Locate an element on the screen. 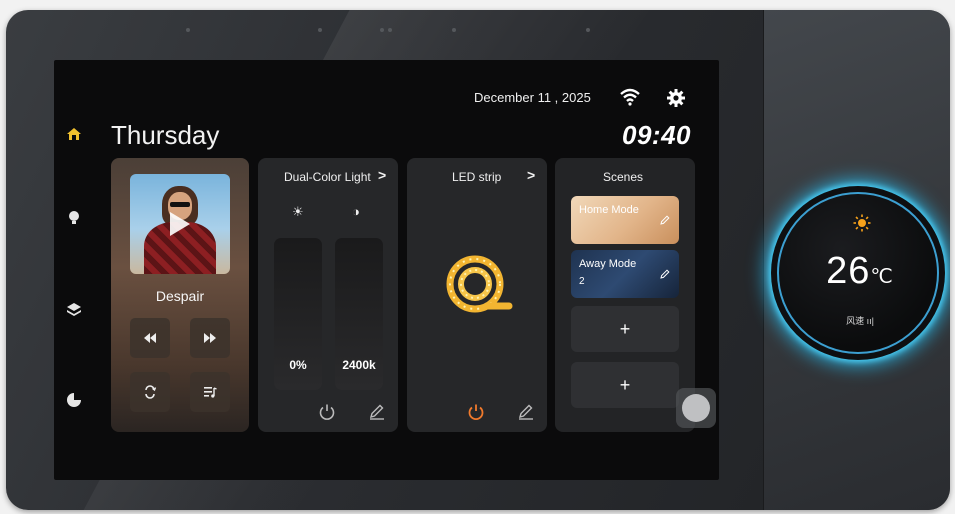 The image size is (955, 514). led-strip-icon is located at coordinates (479, 284).